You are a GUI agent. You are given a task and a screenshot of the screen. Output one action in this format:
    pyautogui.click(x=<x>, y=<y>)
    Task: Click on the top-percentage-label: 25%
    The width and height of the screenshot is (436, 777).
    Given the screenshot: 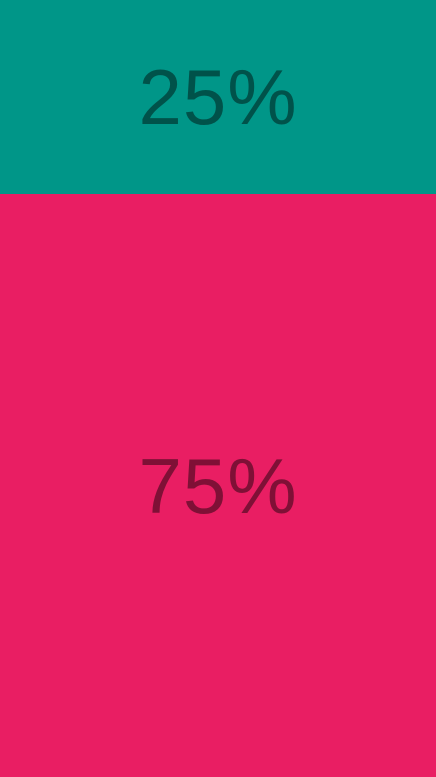 What is the action you would take?
    pyautogui.click(x=218, y=97)
    